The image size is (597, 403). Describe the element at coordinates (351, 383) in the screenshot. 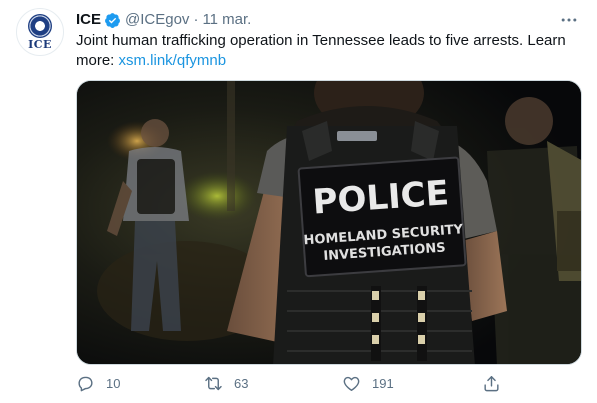

I see `like-icon` at that location.